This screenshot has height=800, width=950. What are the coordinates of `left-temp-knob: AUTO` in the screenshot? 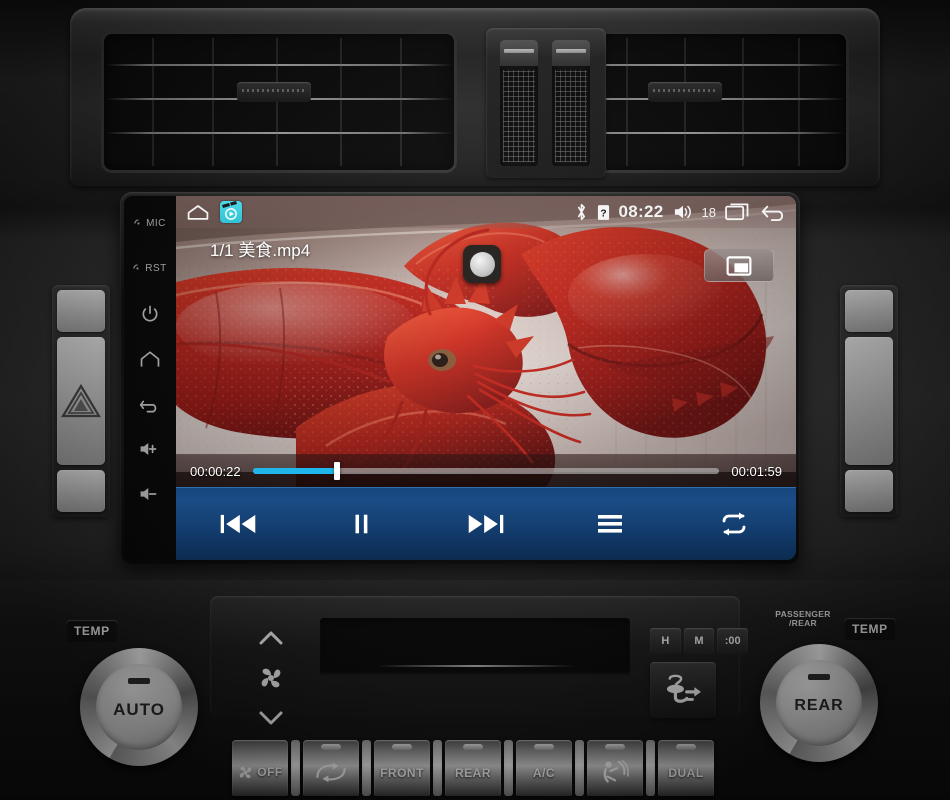 It's located at (139, 707).